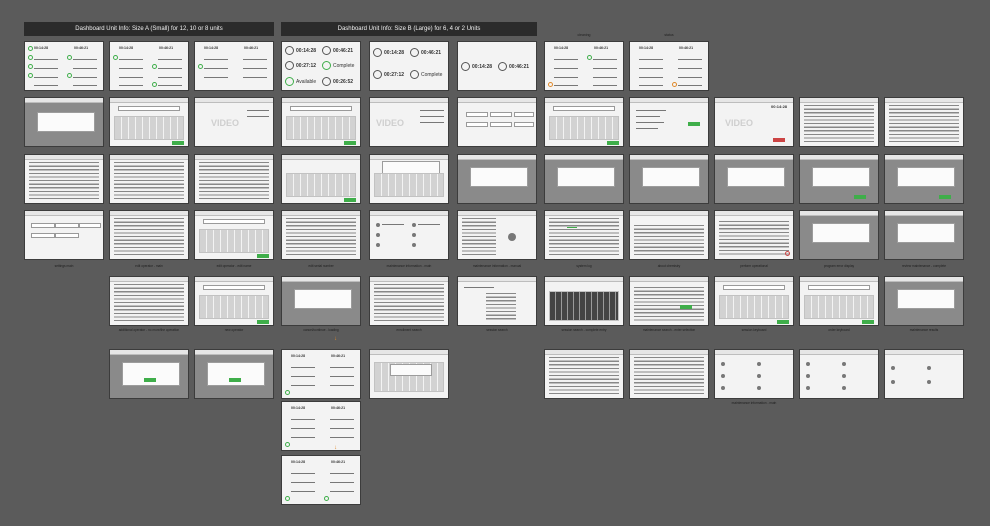 Image resolution: width=990 pixels, height=526 pixels. I want to click on screen-form, so click(669, 122).